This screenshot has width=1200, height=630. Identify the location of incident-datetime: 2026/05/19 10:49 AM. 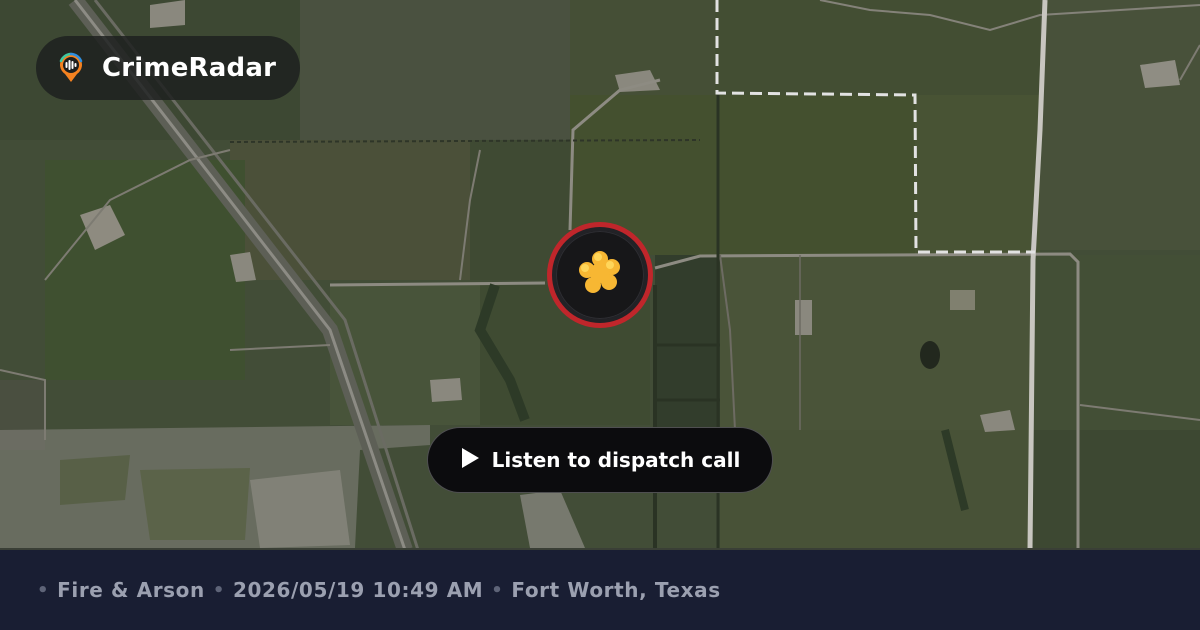
(358, 590).